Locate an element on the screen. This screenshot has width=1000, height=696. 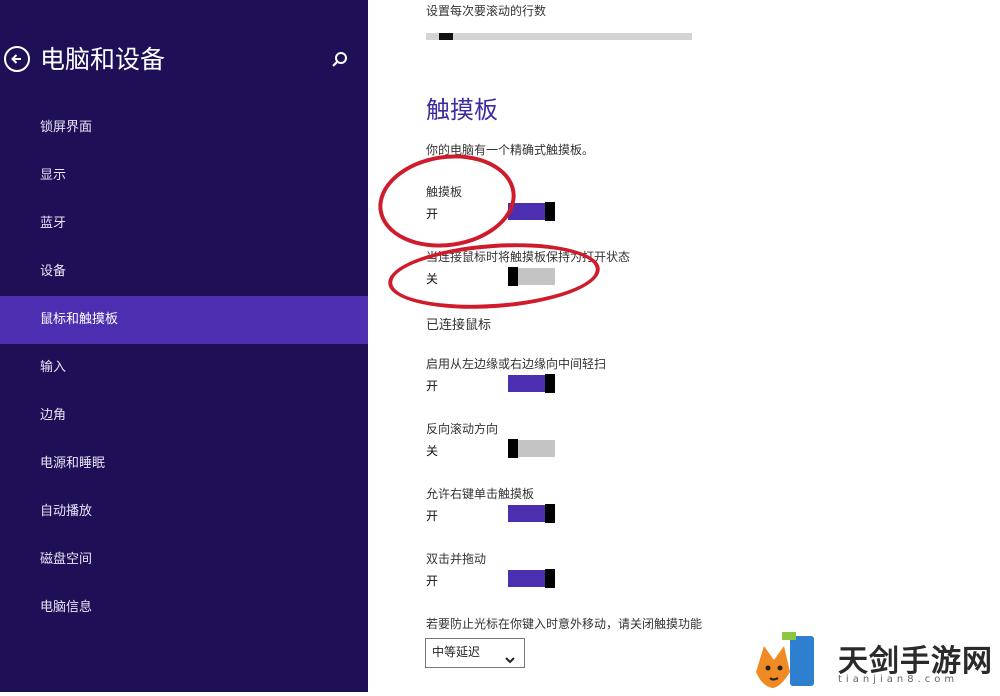
double-tap-drag-state: 开 is located at coordinates (432, 581).